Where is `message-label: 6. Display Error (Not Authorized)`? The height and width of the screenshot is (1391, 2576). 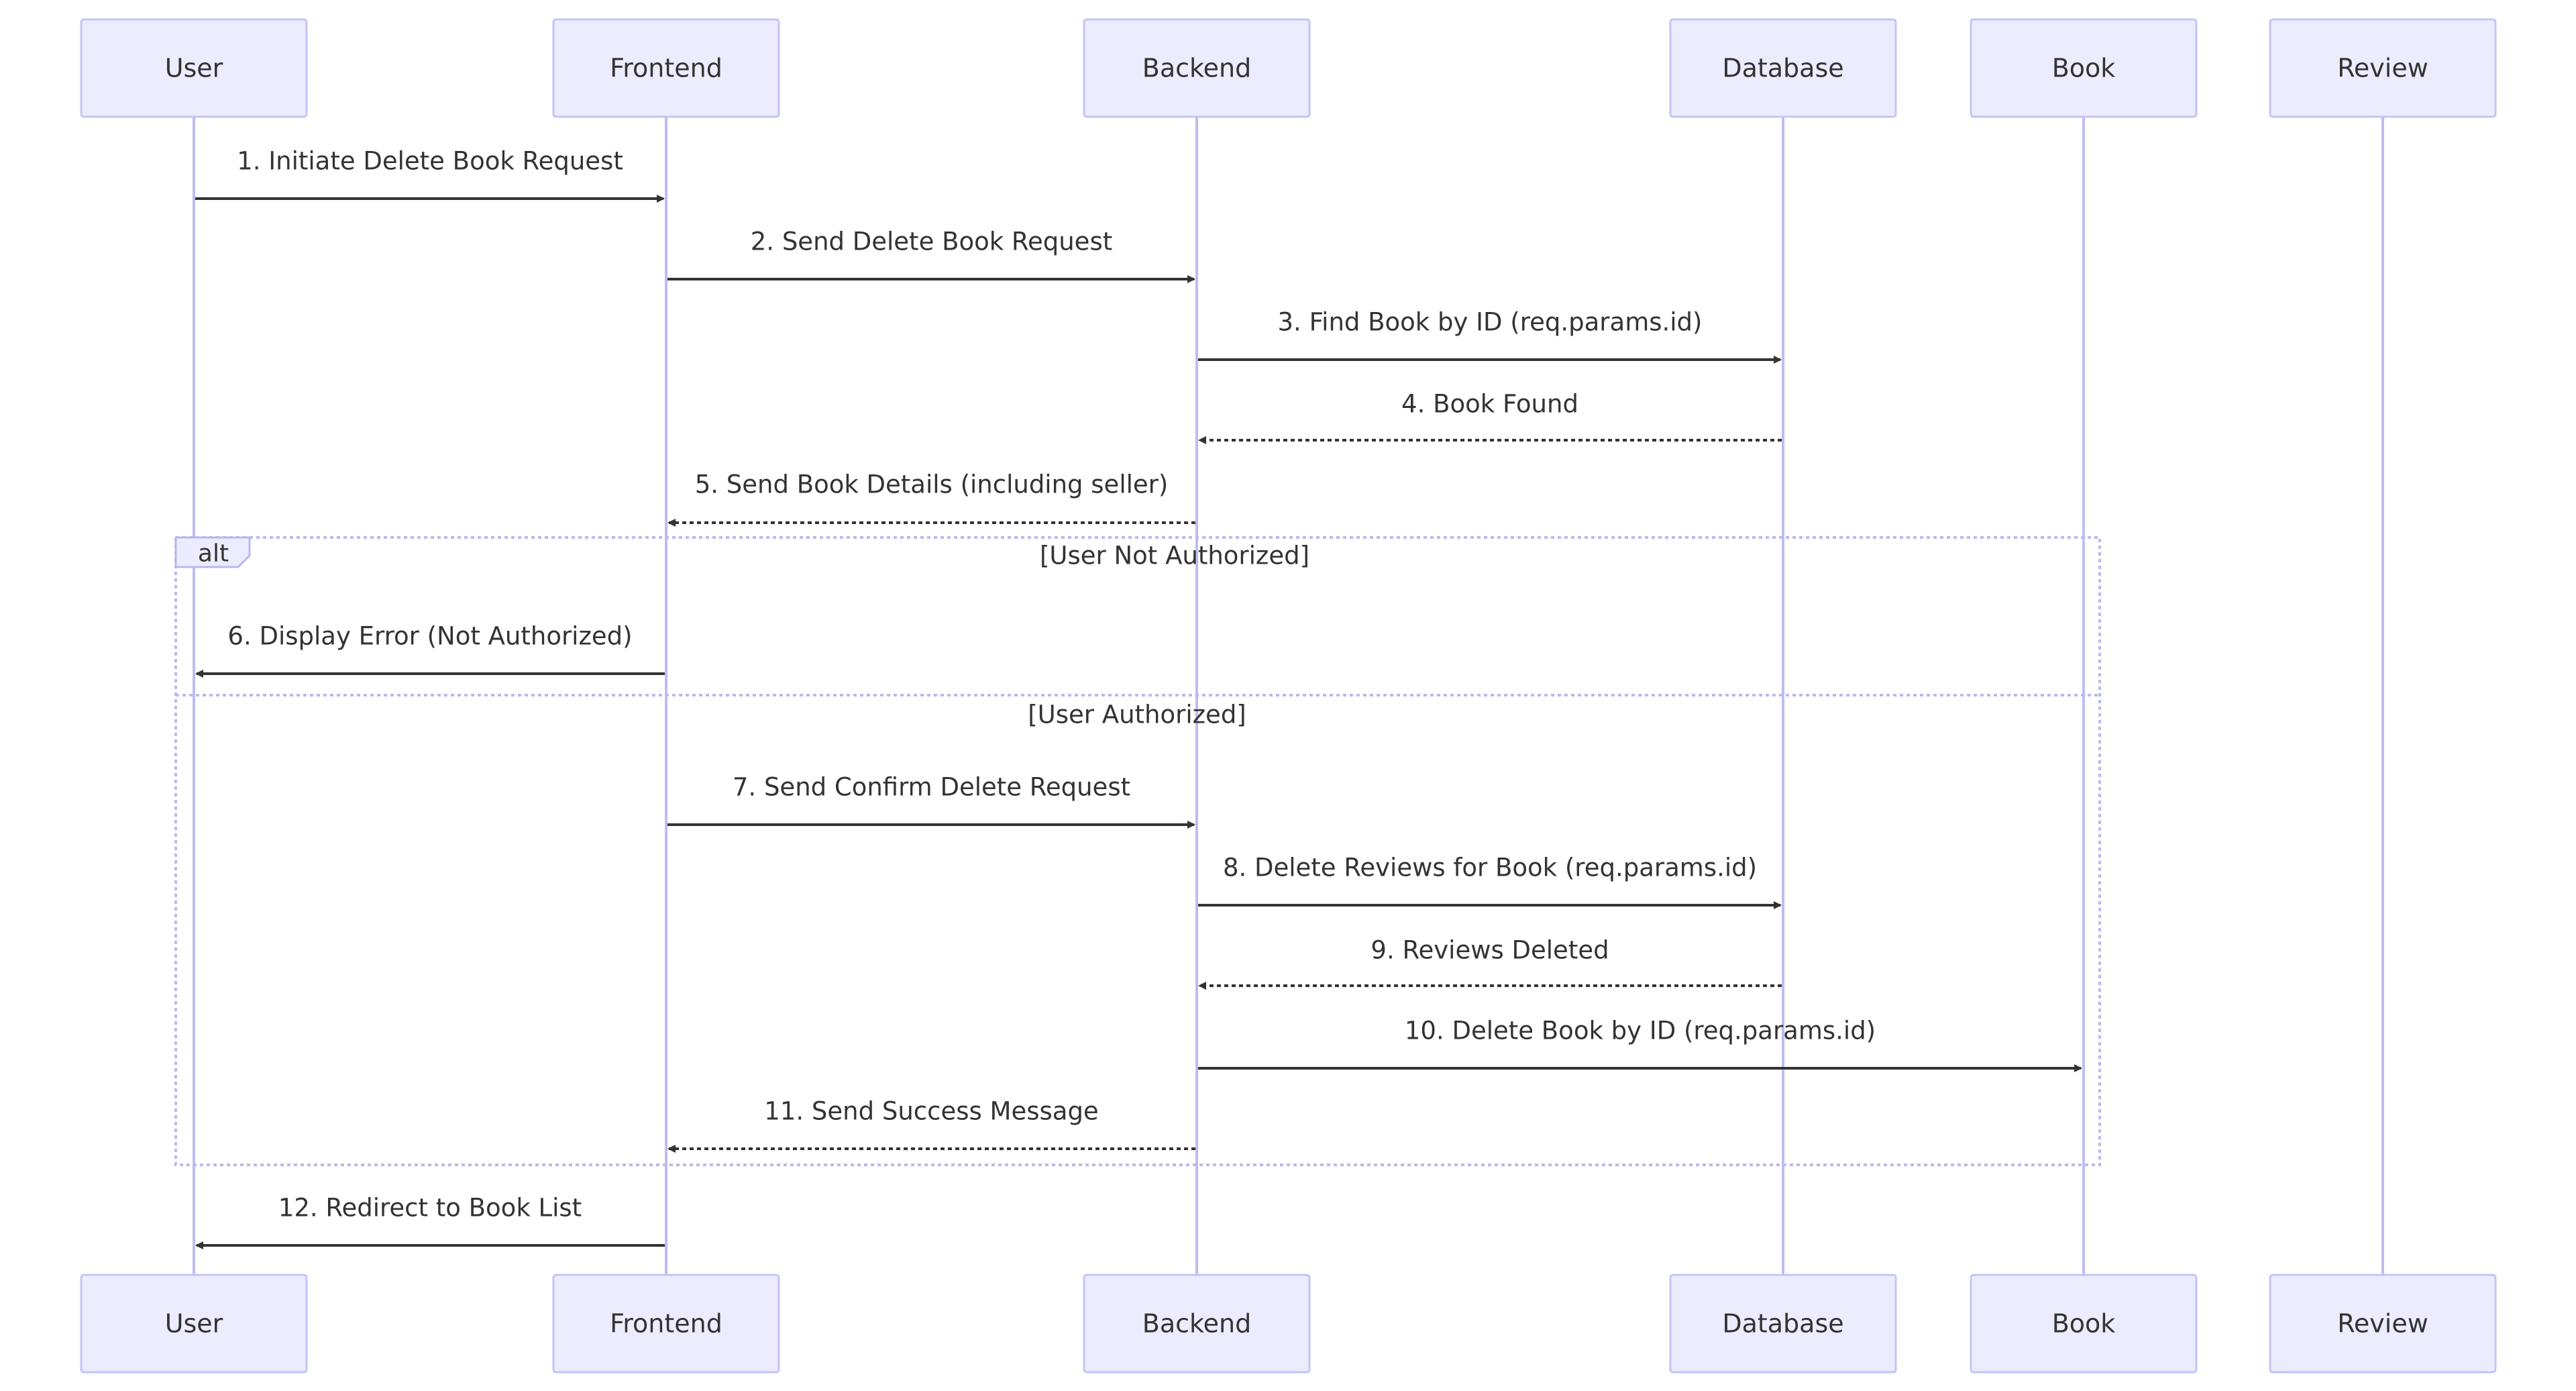 message-label: 6. Display Error (Not Authorized) is located at coordinates (429, 636).